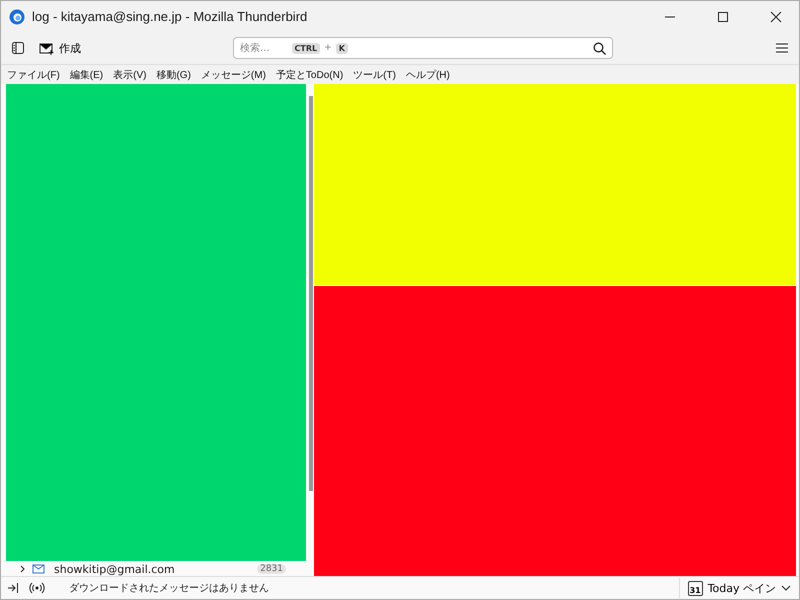 The height and width of the screenshot is (600, 800). Describe the element at coordinates (738, 588) in the screenshot. I see `today-pane-button: 31 Today ペイン` at that location.